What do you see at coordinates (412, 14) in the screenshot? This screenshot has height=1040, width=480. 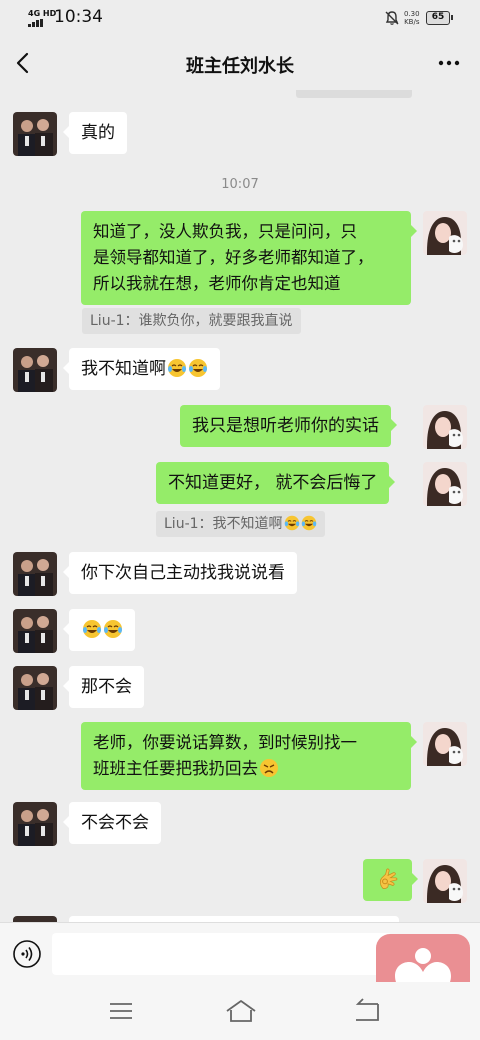 I see `speed-value: 0.30` at bounding box center [412, 14].